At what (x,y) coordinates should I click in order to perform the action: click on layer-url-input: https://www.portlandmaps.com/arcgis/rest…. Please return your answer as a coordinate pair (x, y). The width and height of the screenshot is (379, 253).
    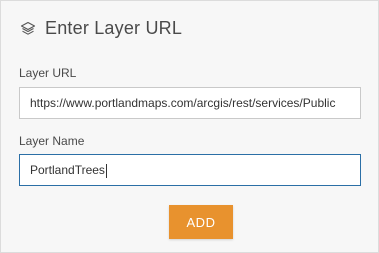
    Looking at the image, I should click on (190, 103).